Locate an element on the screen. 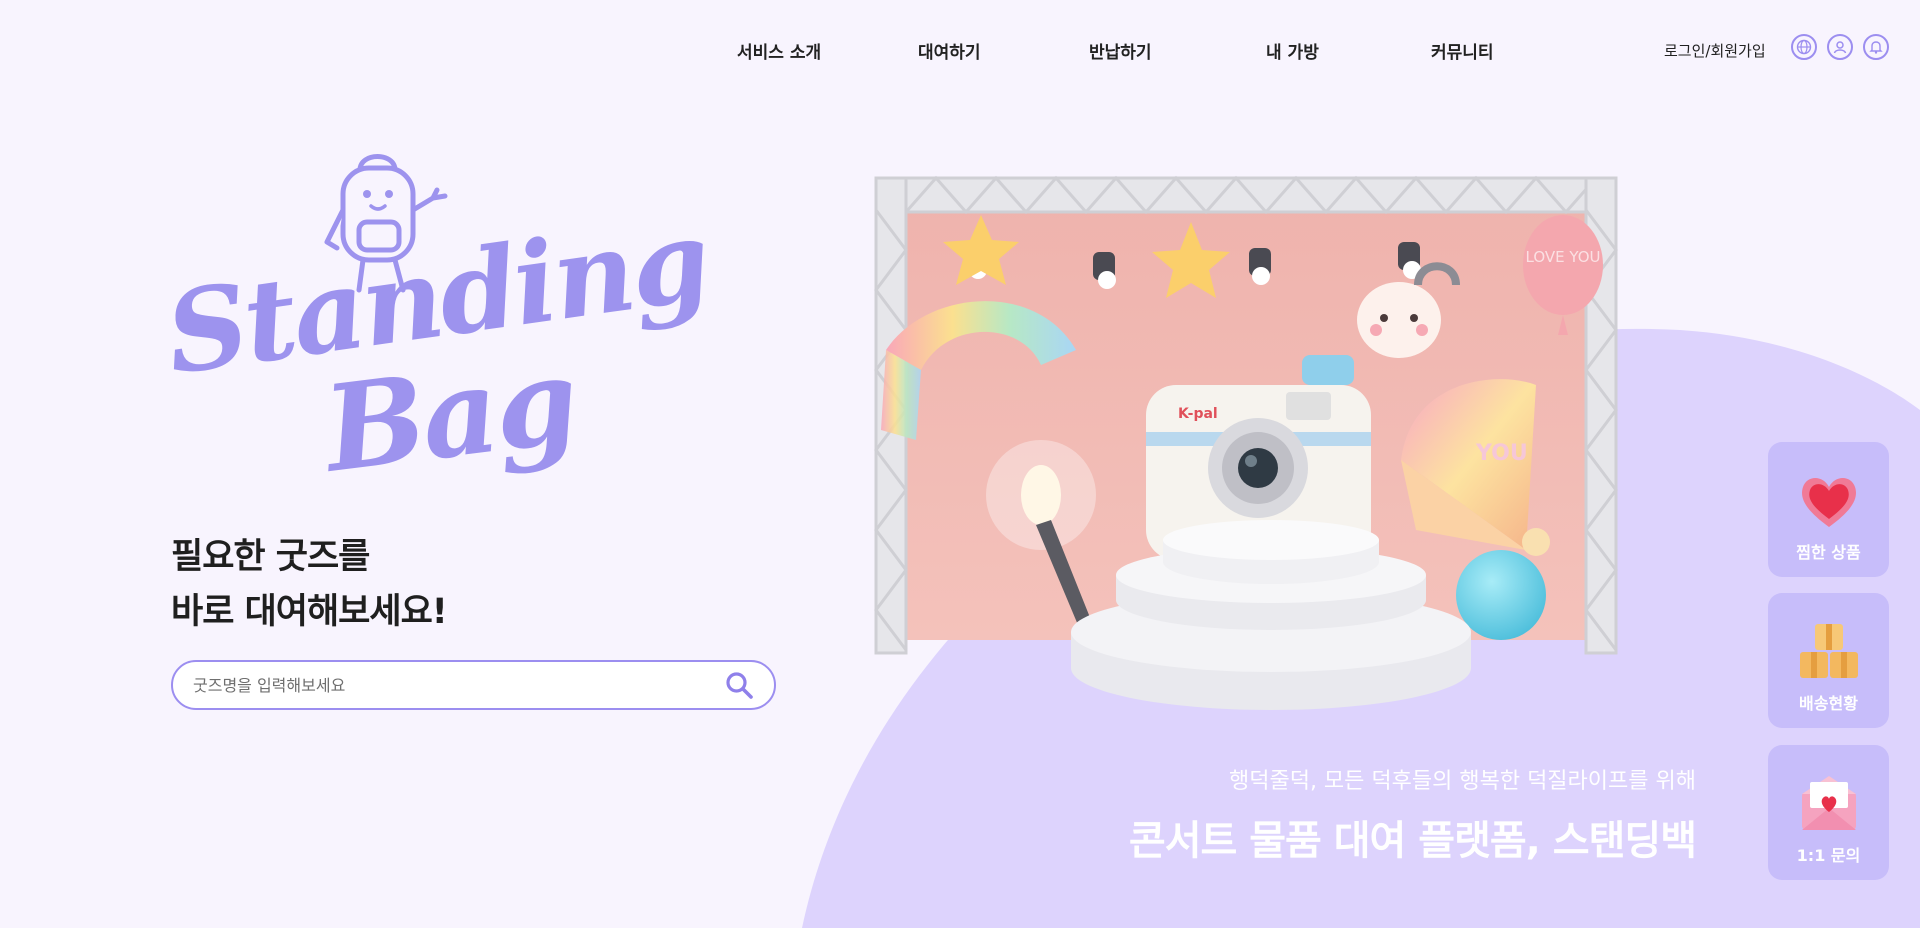 This screenshot has height=928, width=1920. brand-logo: Standing Bag is located at coordinates (442, 325).